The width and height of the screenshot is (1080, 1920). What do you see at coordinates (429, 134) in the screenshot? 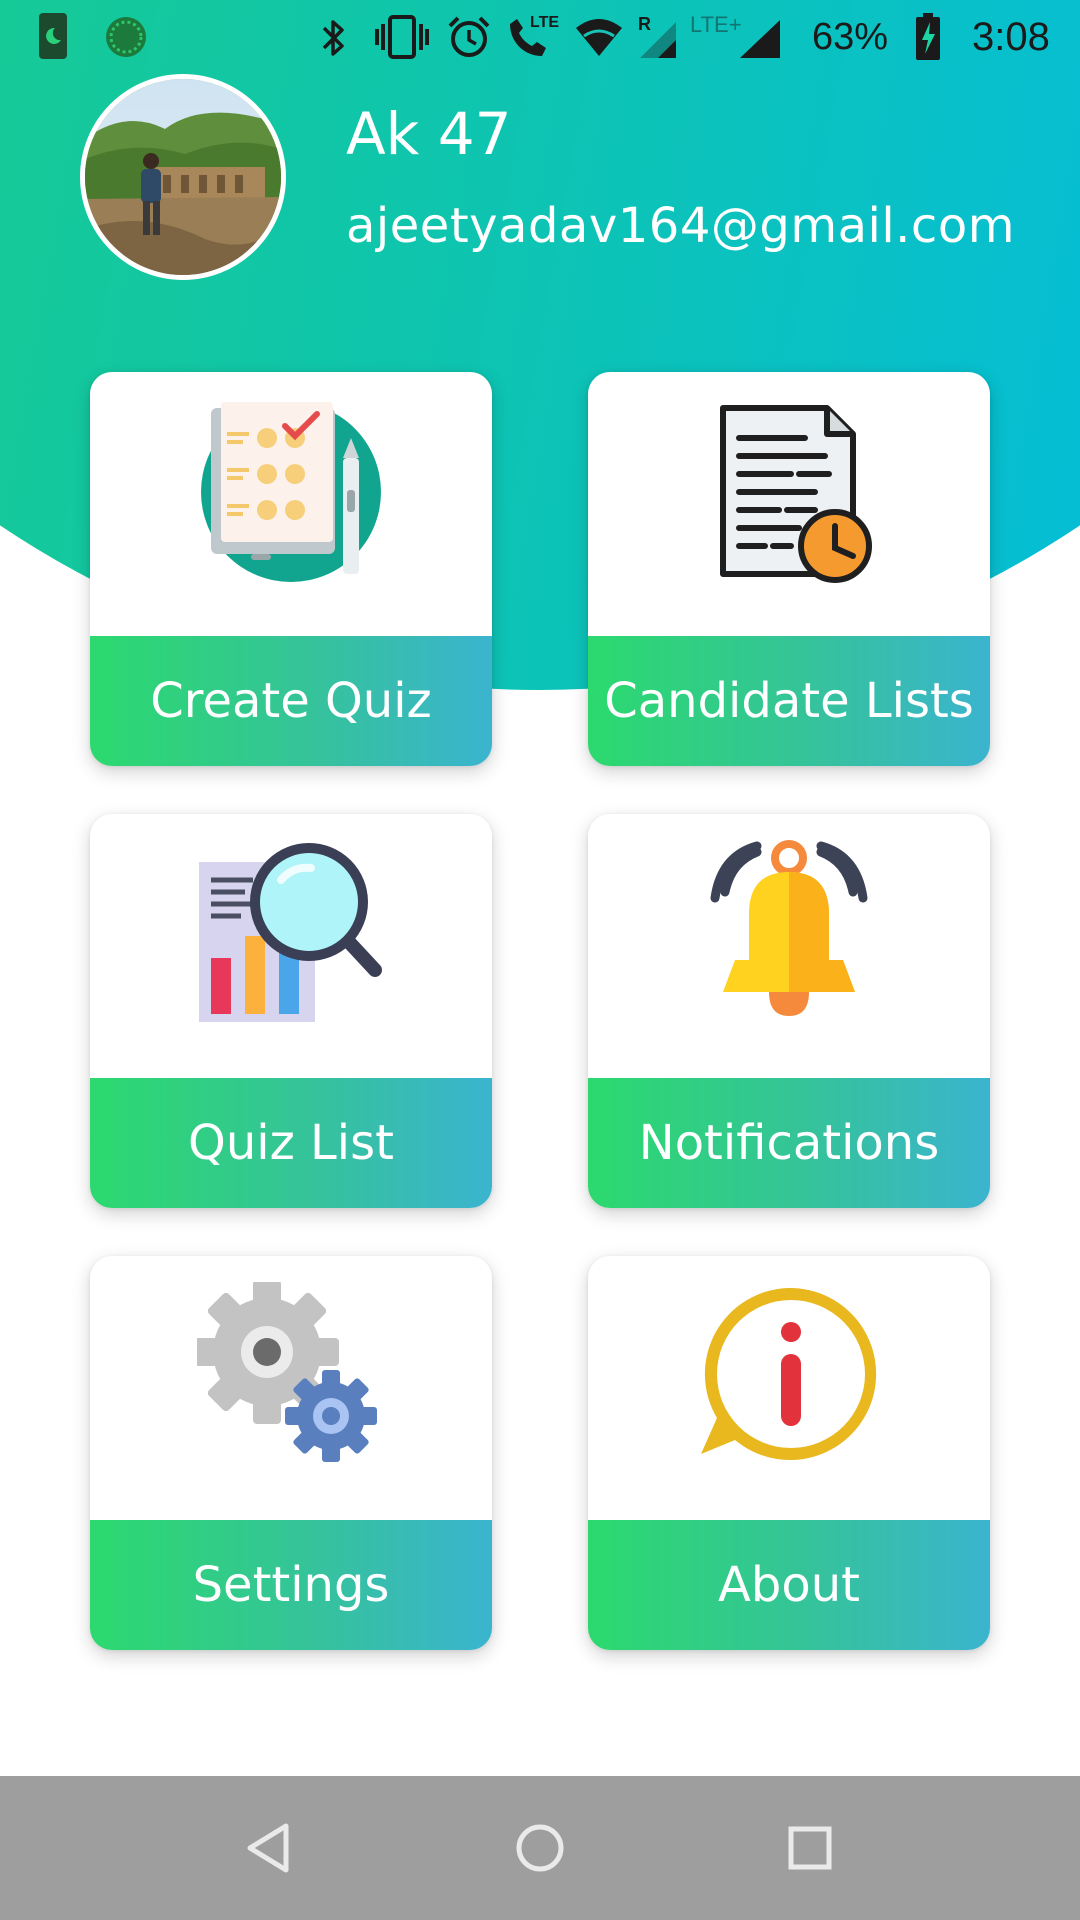
I see `user-name: Ak 47` at bounding box center [429, 134].